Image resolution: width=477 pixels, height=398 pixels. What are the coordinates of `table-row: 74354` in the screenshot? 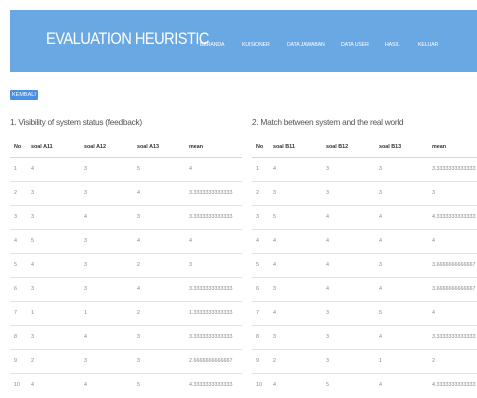 It's located at (364, 312).